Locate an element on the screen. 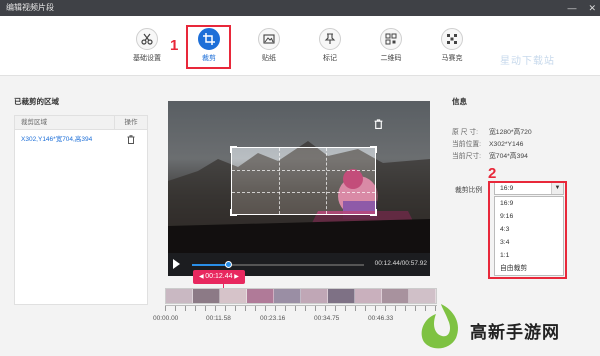  crop-tool-highlight is located at coordinates (208, 47).